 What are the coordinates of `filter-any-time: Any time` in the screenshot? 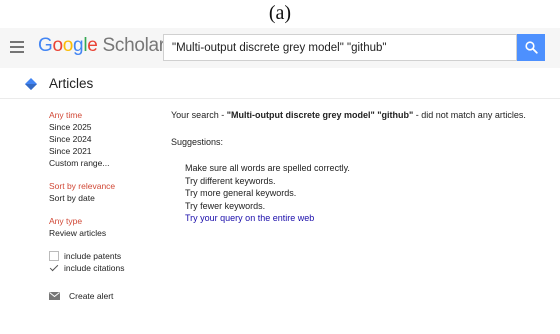 It's located at (104, 115).